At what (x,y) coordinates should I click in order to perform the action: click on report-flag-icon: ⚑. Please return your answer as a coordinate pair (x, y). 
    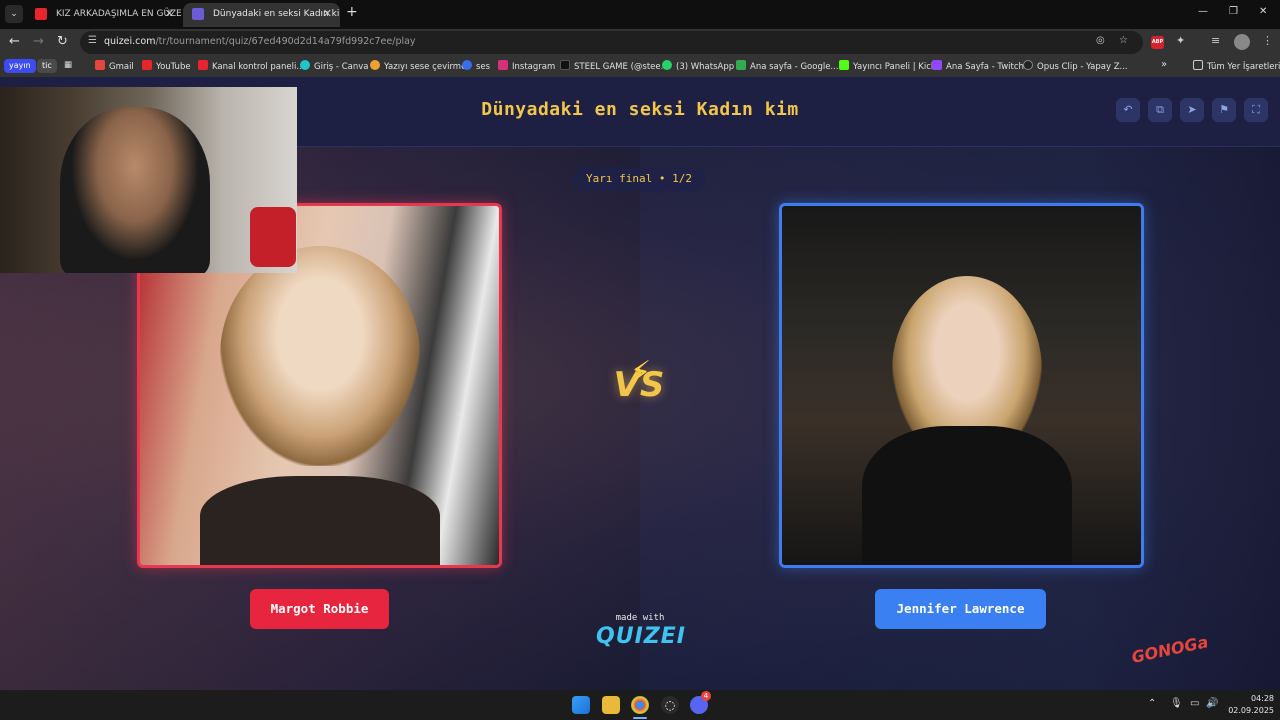
    Looking at the image, I should click on (1224, 110).